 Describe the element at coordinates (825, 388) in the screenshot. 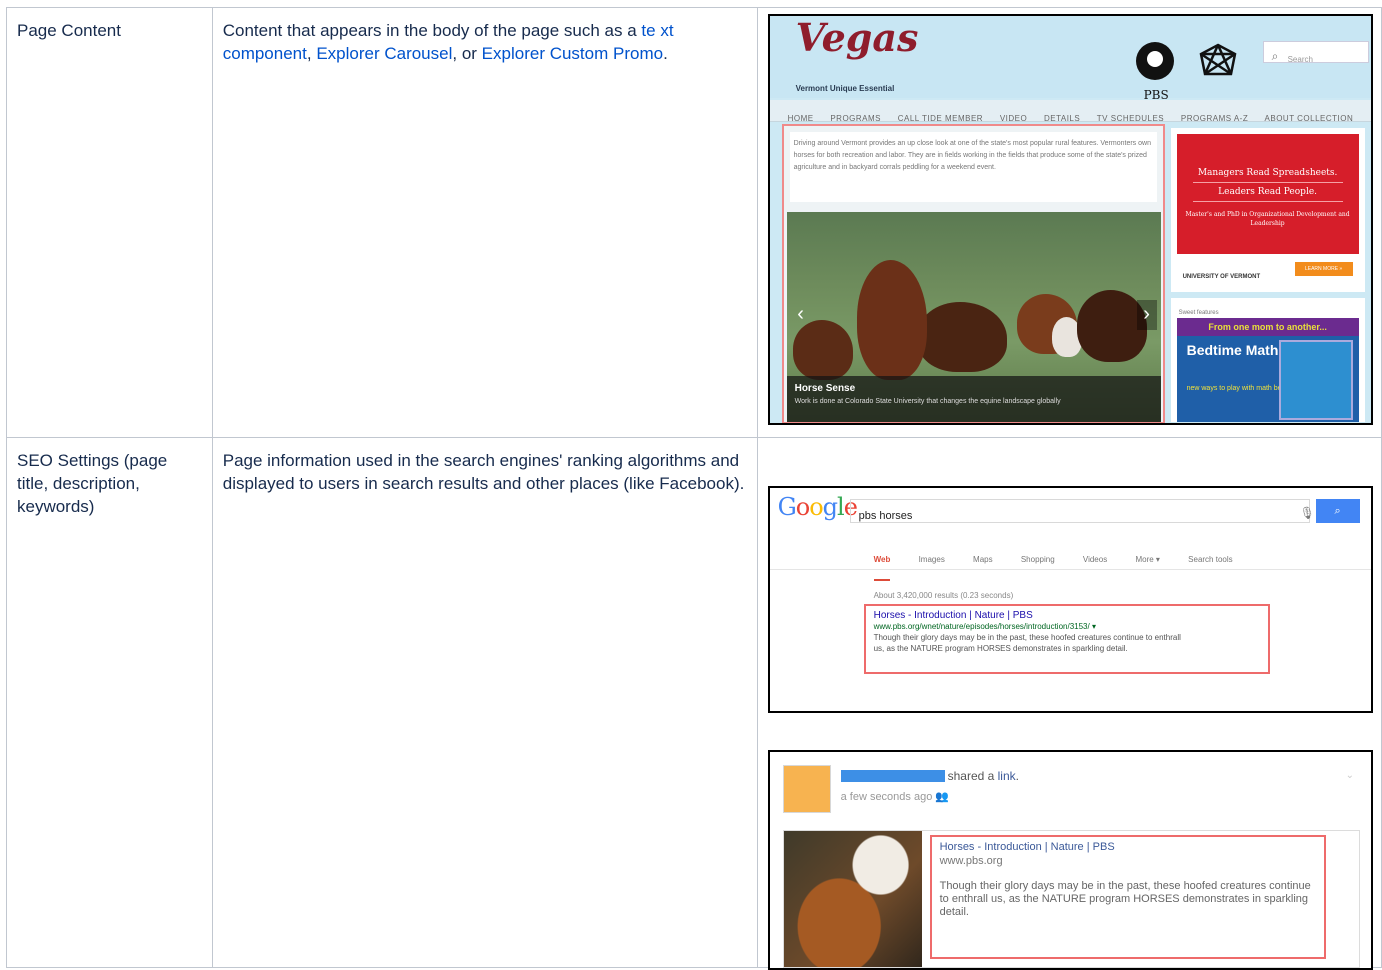

I see `carousel-title: Horse Sense` at that location.